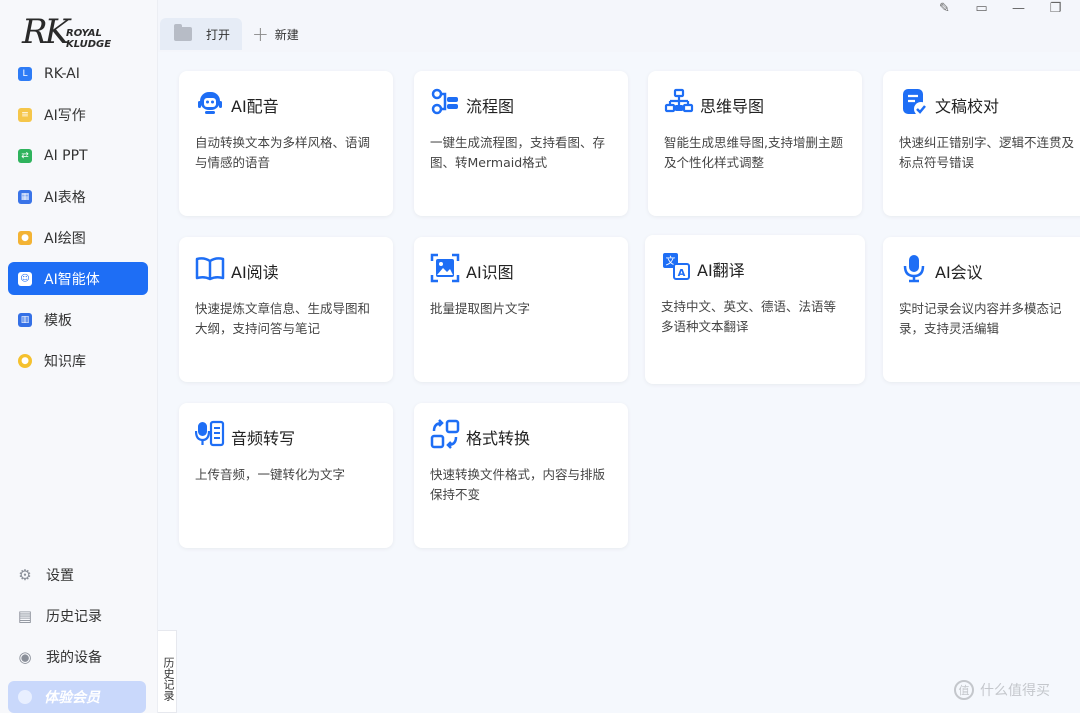 The height and width of the screenshot is (713, 1080). What do you see at coordinates (283, 318) in the screenshot?
I see `card-description: 快速提炼文章信息、生成导图和大纲，支持问答与笔记` at bounding box center [283, 318].